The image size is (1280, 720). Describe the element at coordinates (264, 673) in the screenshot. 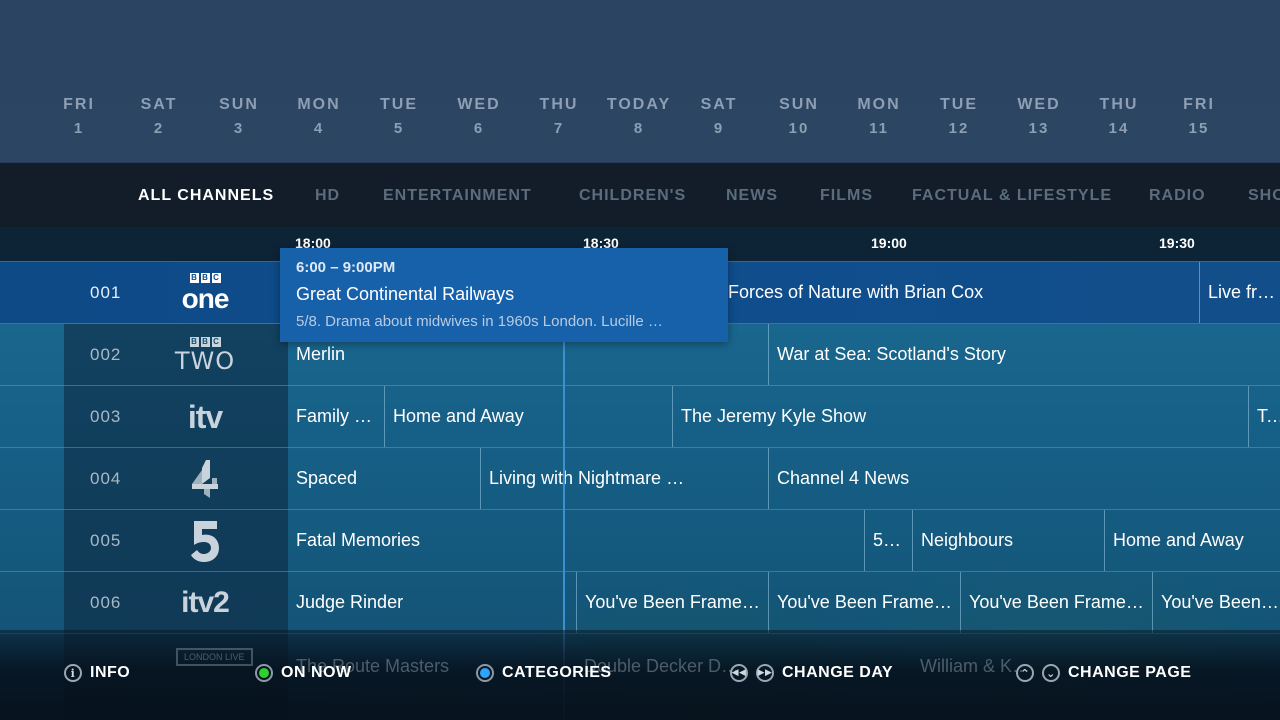

I see `green-button-icon` at that location.